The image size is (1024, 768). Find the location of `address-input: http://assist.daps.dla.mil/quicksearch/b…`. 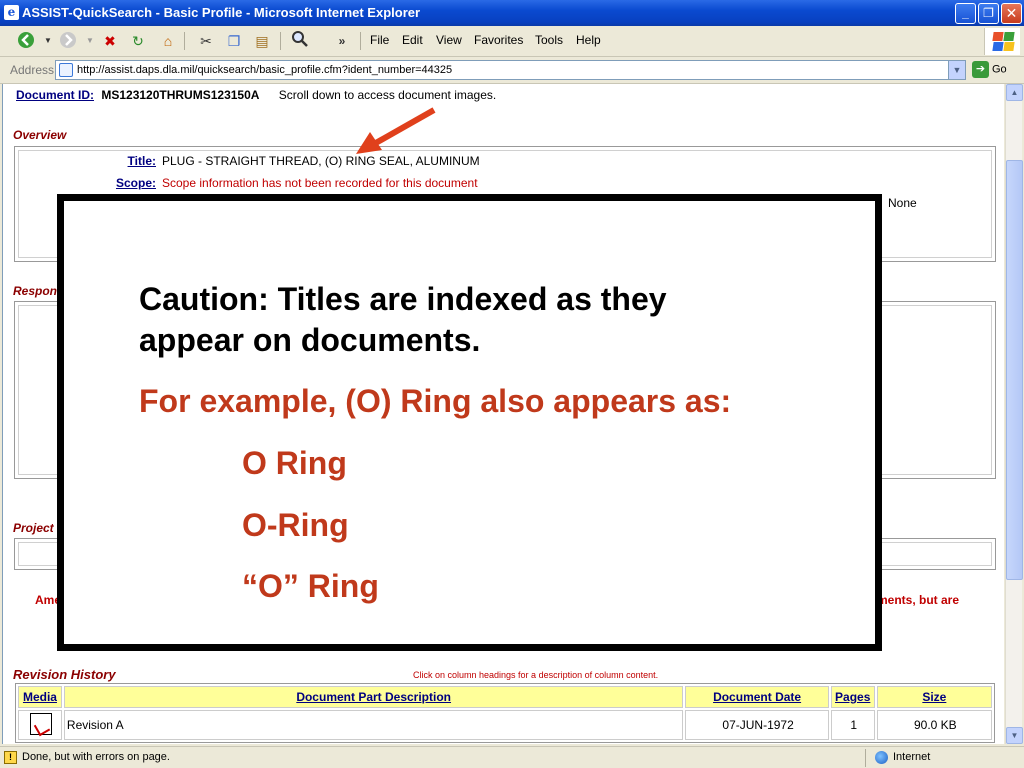

address-input: http://assist.daps.dla.mil/quicksearch/b… is located at coordinates (510, 70).